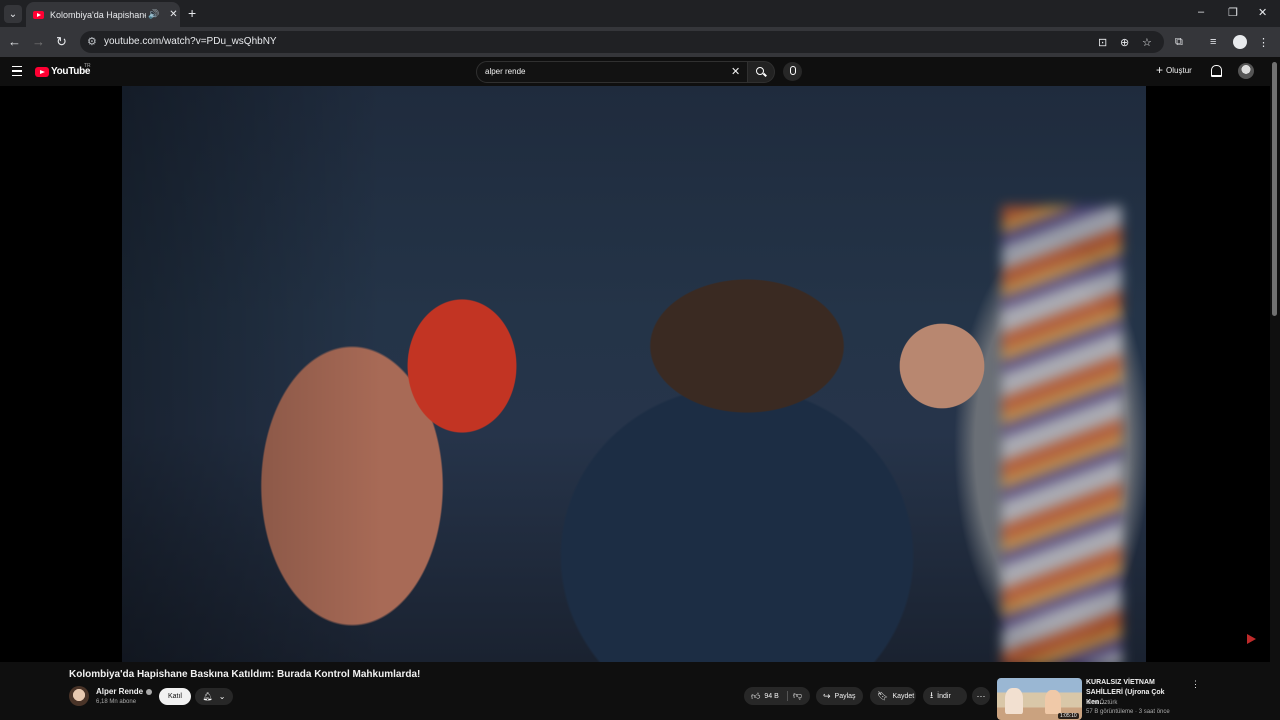 This screenshot has height=720, width=1280. Describe the element at coordinates (1128, 712) in the screenshot. I see `recommended-video-meta: 57 B görüntüleme · 3 saat önce` at that location.